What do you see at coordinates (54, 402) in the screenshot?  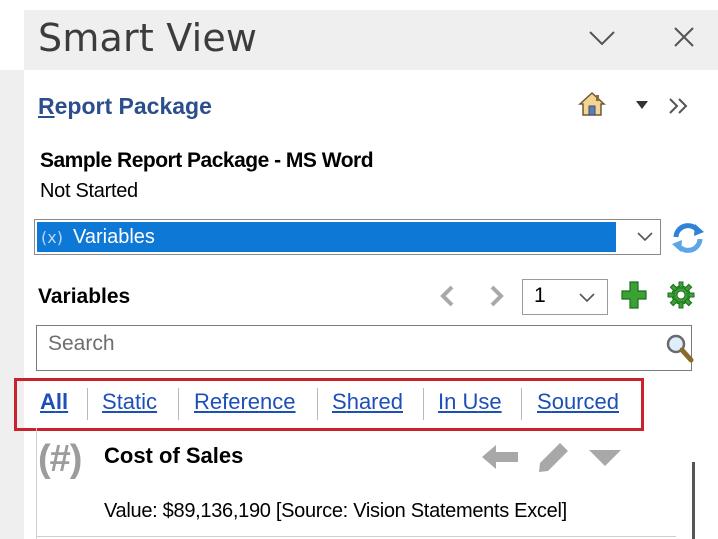 I see `tab-all: All` at bounding box center [54, 402].